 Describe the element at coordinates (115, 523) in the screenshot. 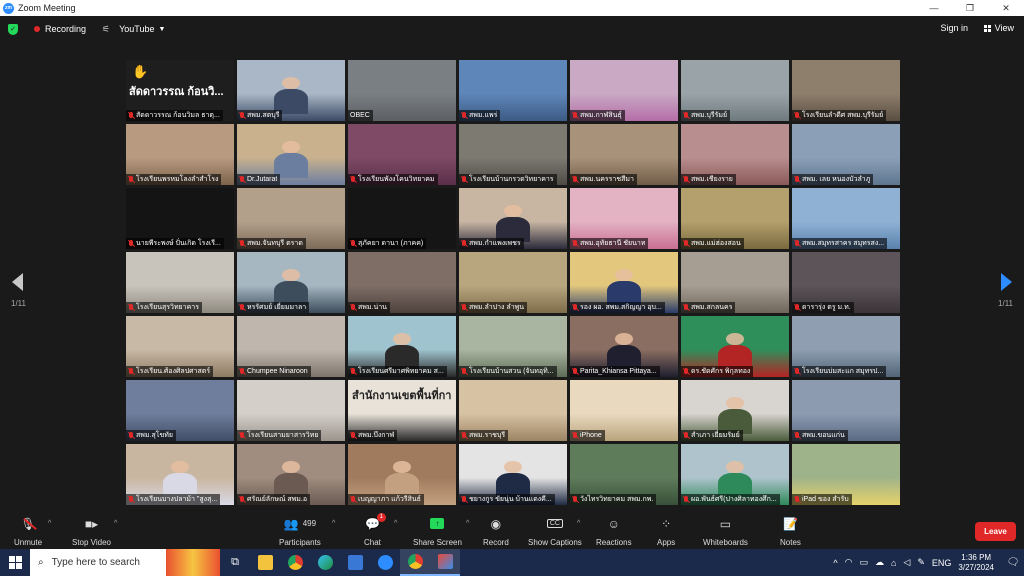

I see `video-options-chevron-icon: ^` at that location.